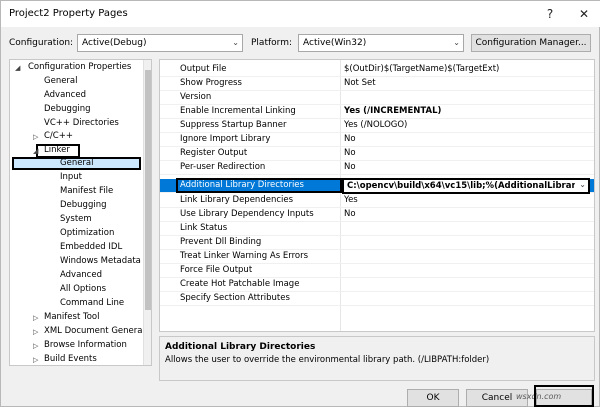  I want to click on platform-select: Active(Win32) ⌄, so click(381, 43).